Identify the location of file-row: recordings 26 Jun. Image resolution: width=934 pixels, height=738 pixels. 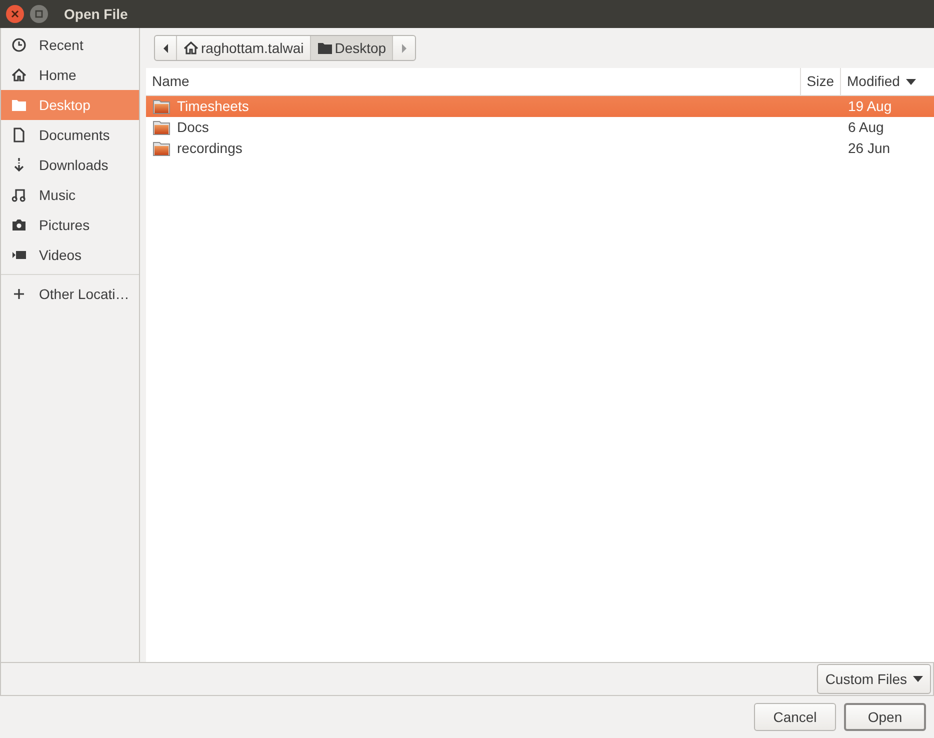
(540, 148).